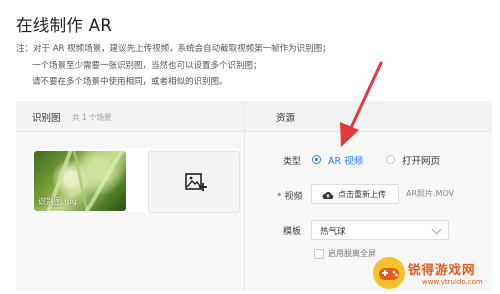 This screenshot has width=500, height=294. Describe the element at coordinates (389, 273) in the screenshot. I see `watermark-logo` at that location.